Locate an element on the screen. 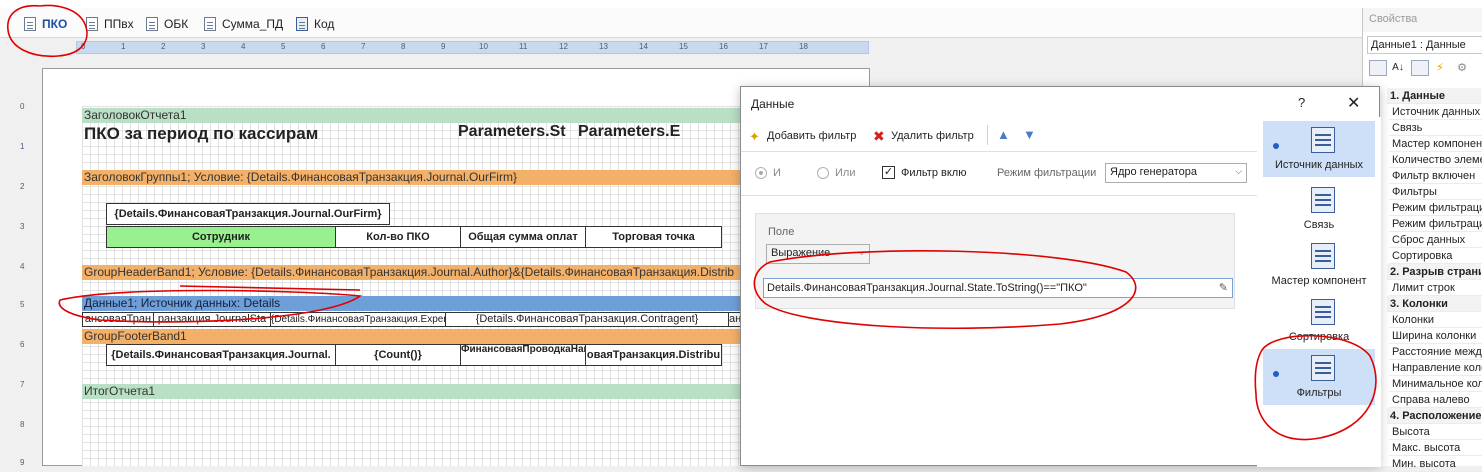 The height and width of the screenshot is (472, 1482). footer-cell-total: ФинансоваяПроводкаНациональнаяВалюта is located at coordinates (523, 355).